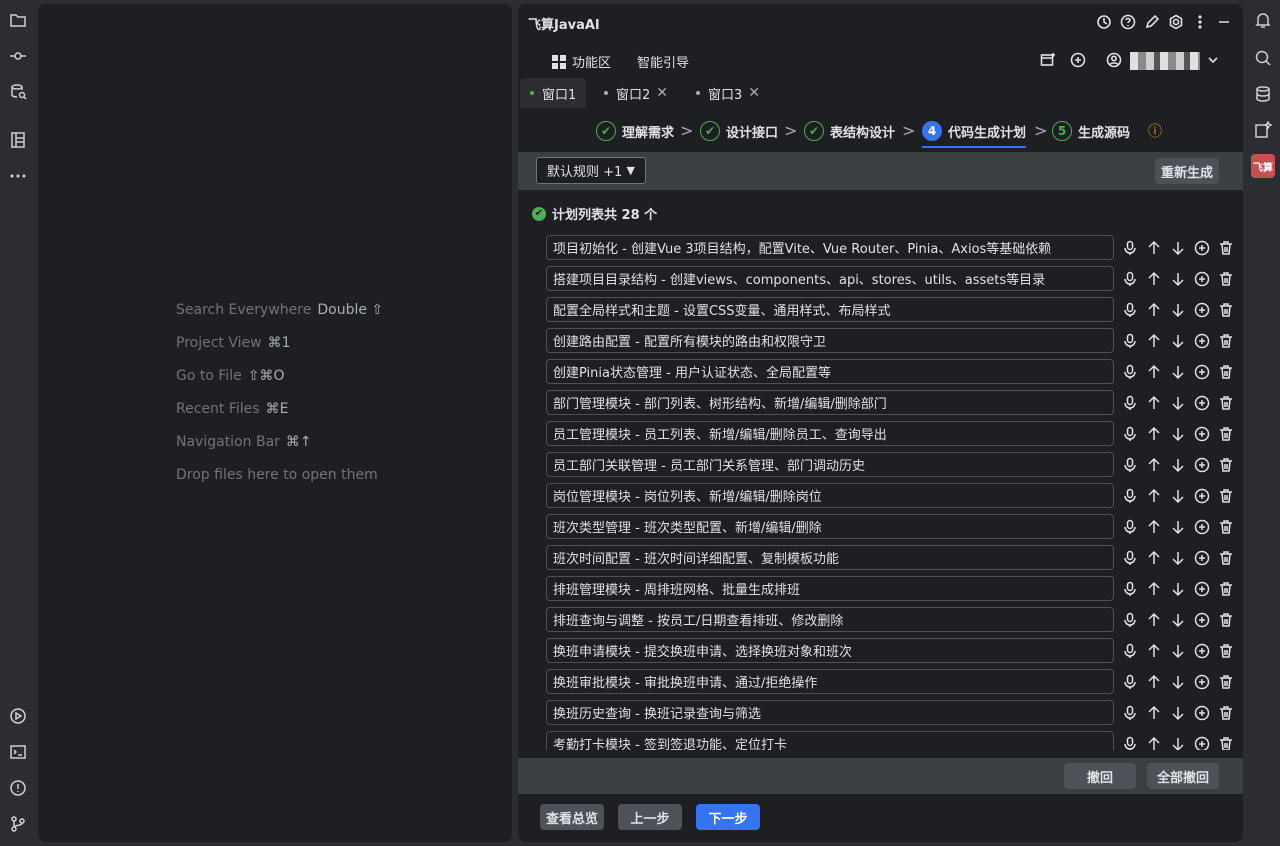 This screenshot has width=1280, height=846. What do you see at coordinates (1100, 776) in the screenshot?
I see `undo-button: 撤回` at bounding box center [1100, 776].